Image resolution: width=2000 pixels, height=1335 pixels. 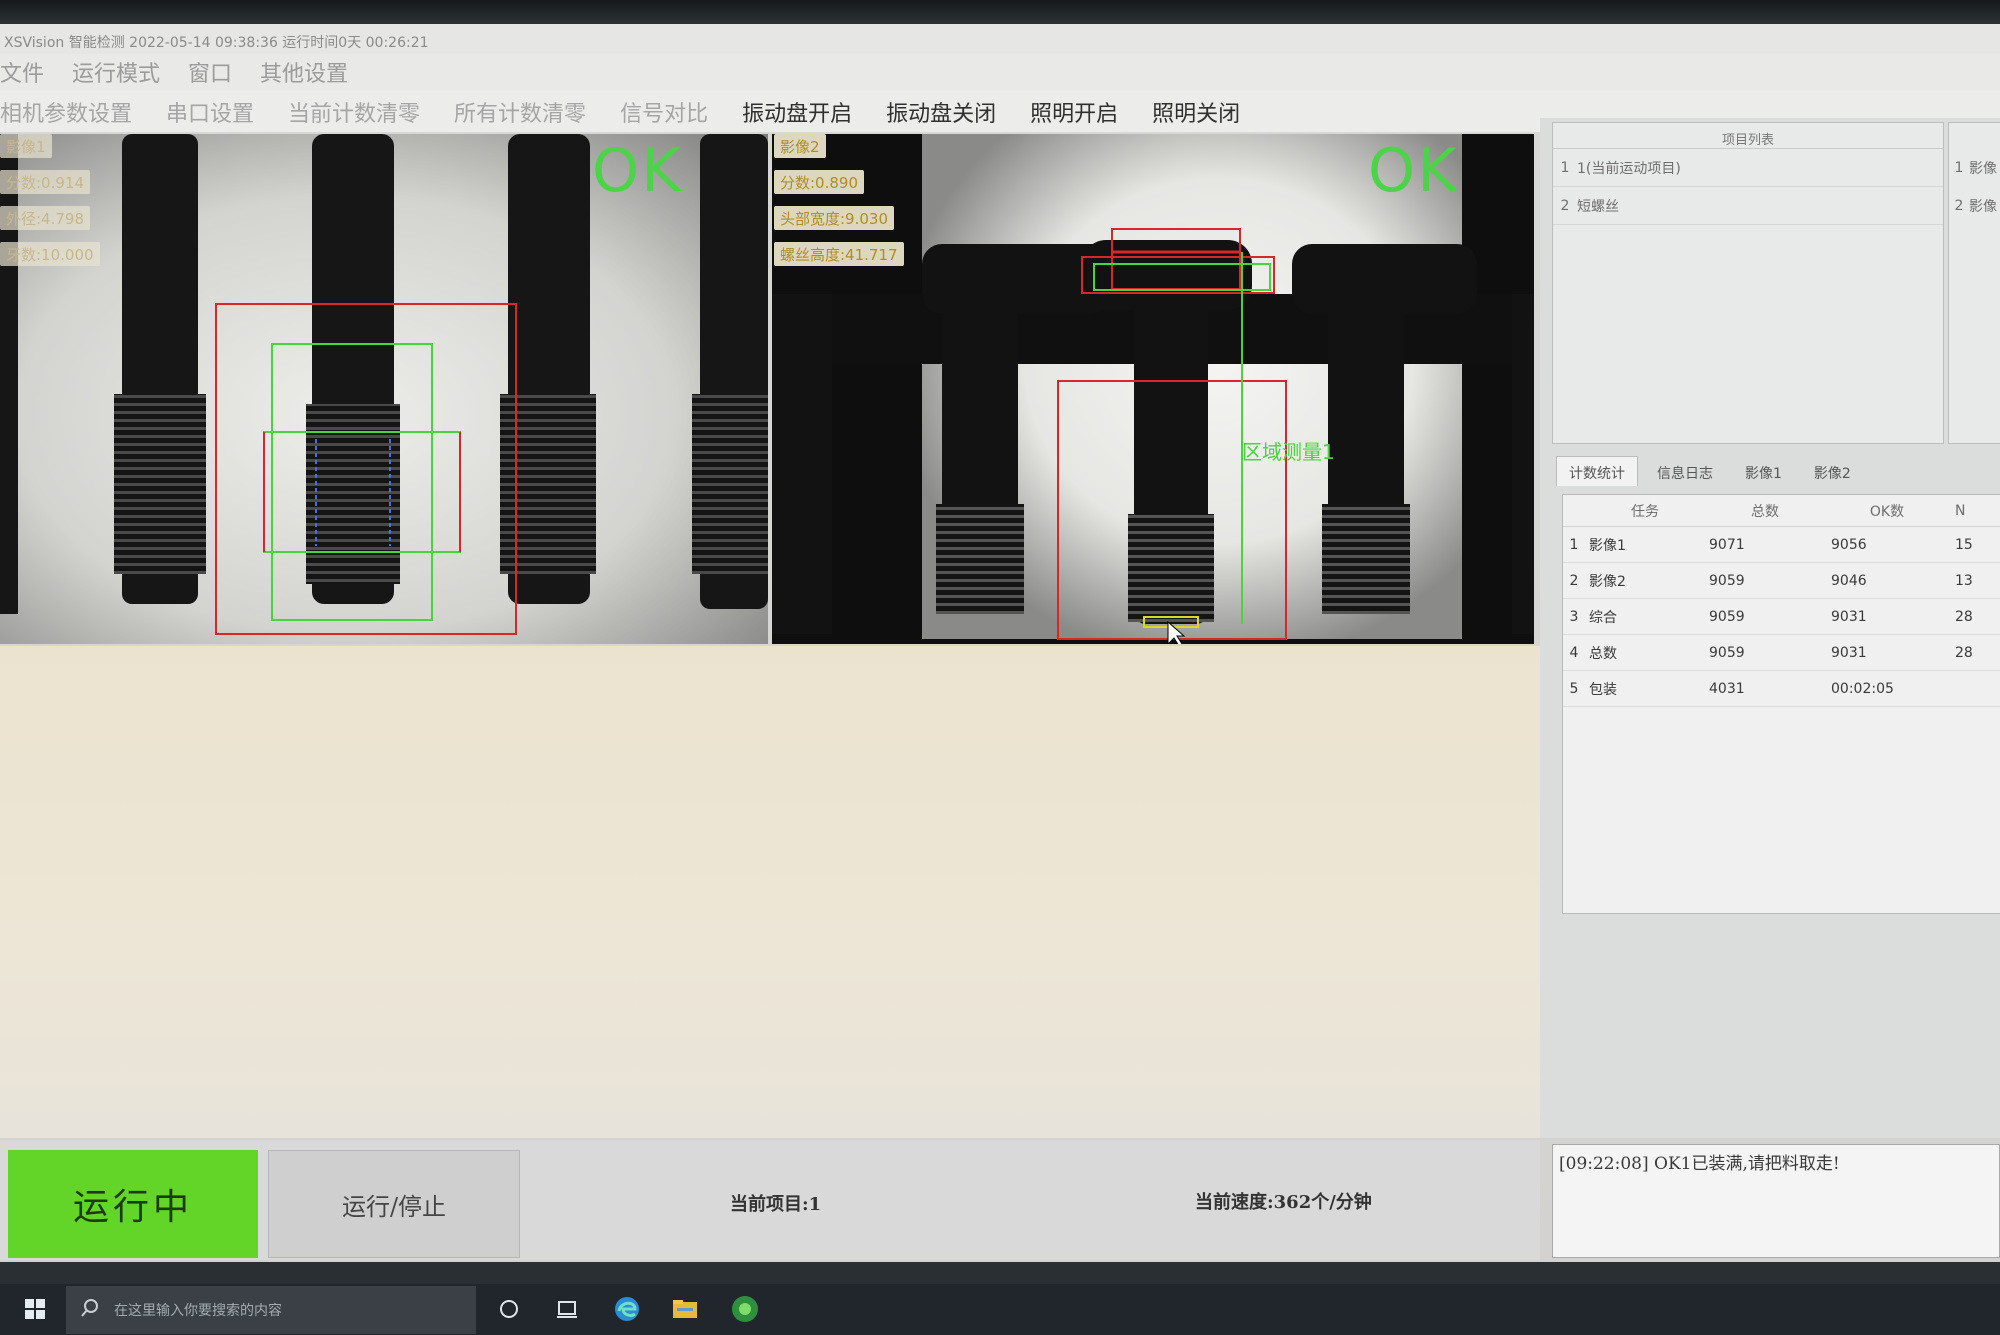 I want to click on task-cell: 包装, so click(x=1603, y=689).